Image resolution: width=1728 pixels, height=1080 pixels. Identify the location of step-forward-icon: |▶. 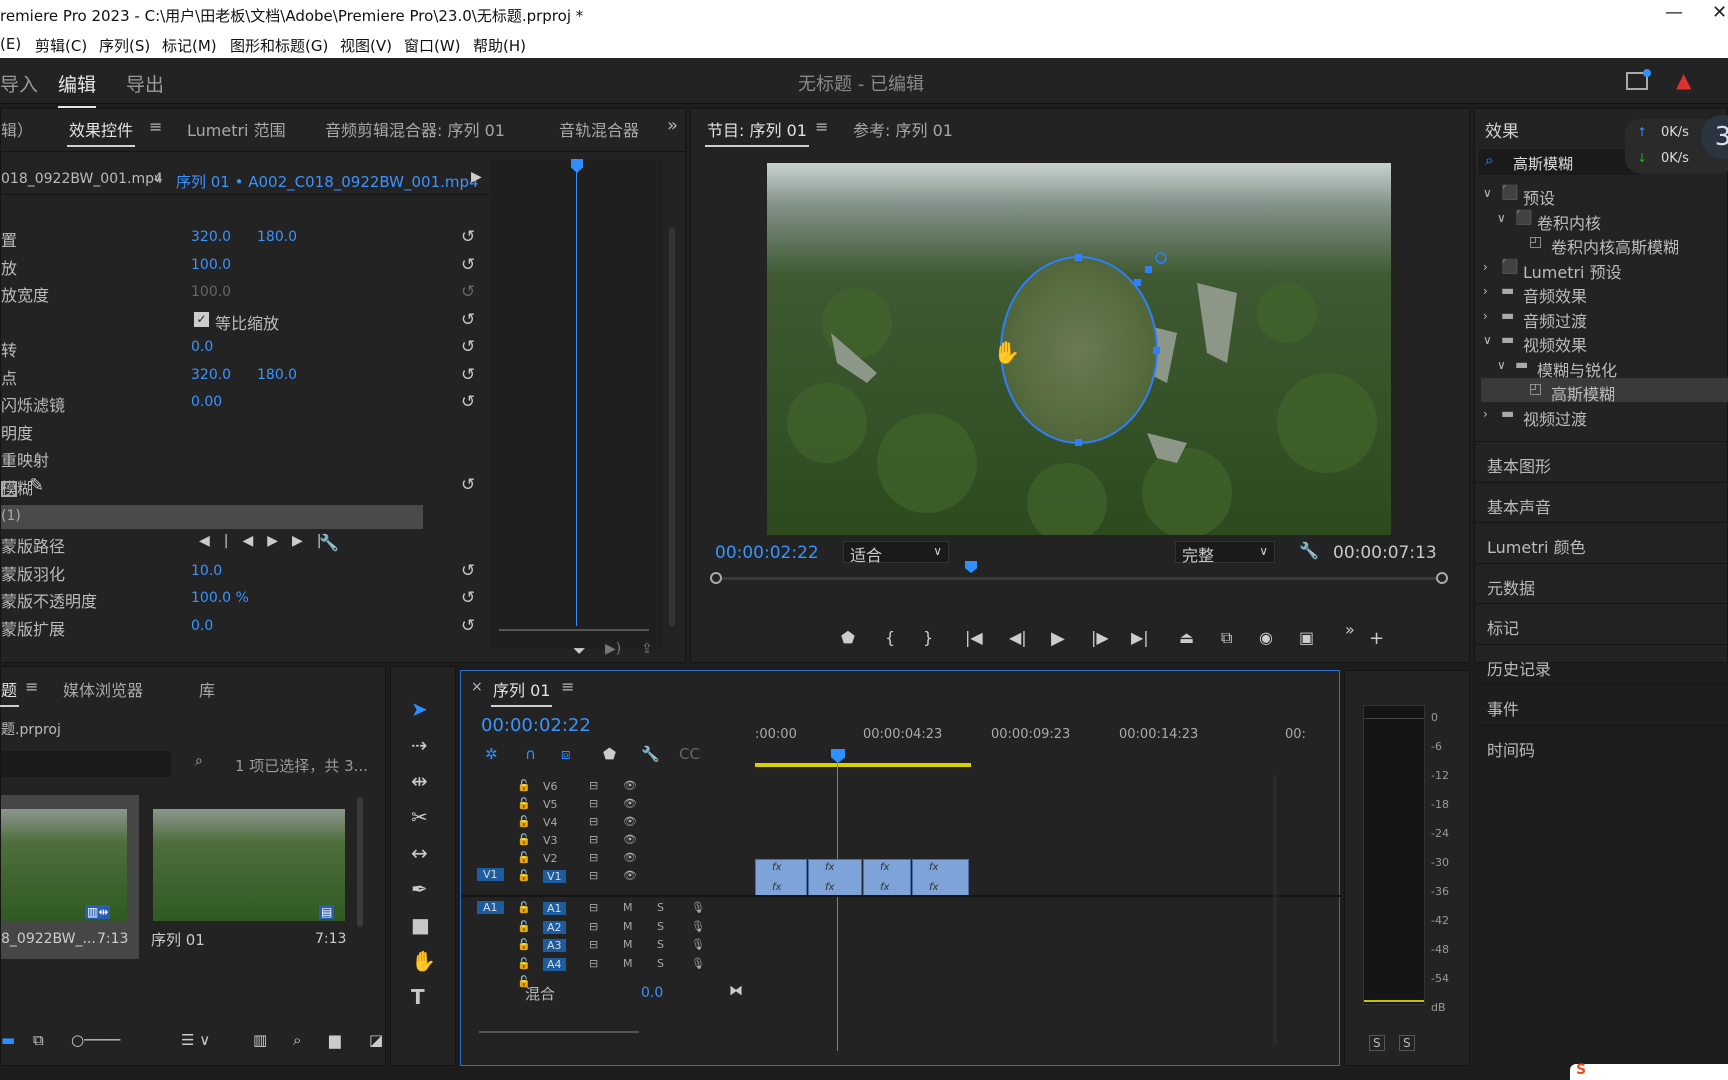
(1100, 637).